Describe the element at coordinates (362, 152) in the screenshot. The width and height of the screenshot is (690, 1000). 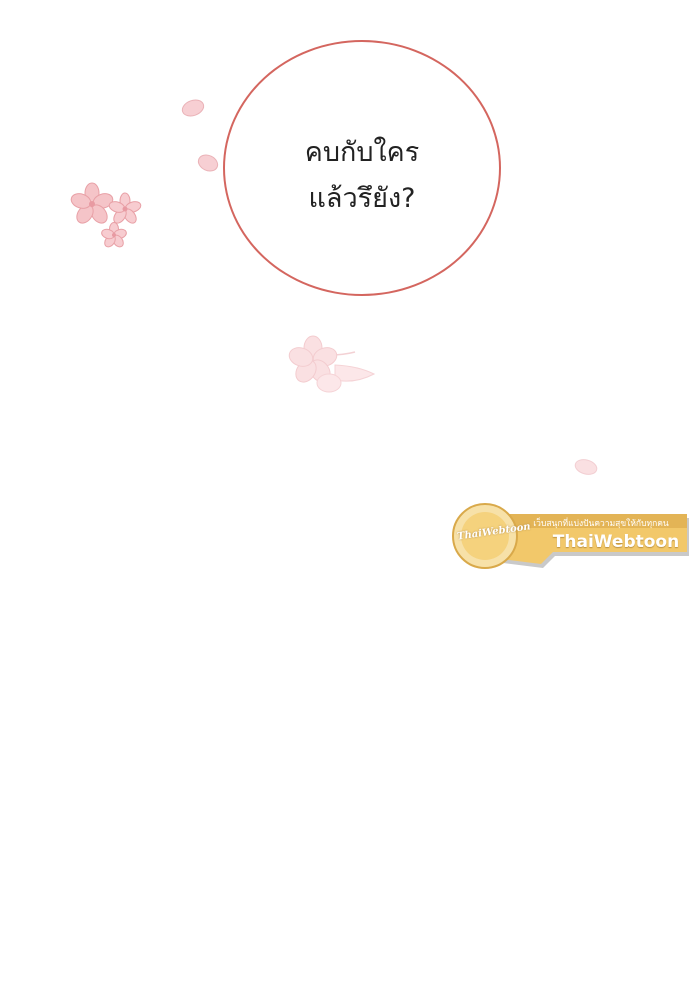
I see `speech-line-1: คบกับใคร` at that location.